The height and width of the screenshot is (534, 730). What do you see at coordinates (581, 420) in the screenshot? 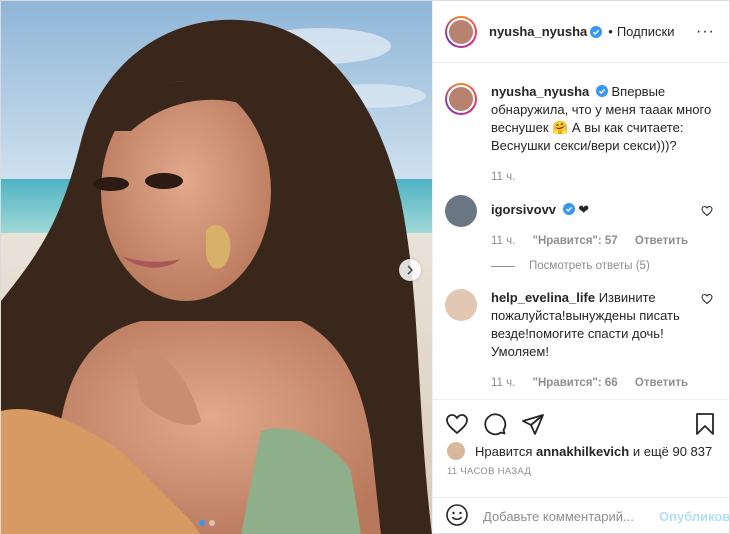
I see `action-icons` at bounding box center [581, 420].